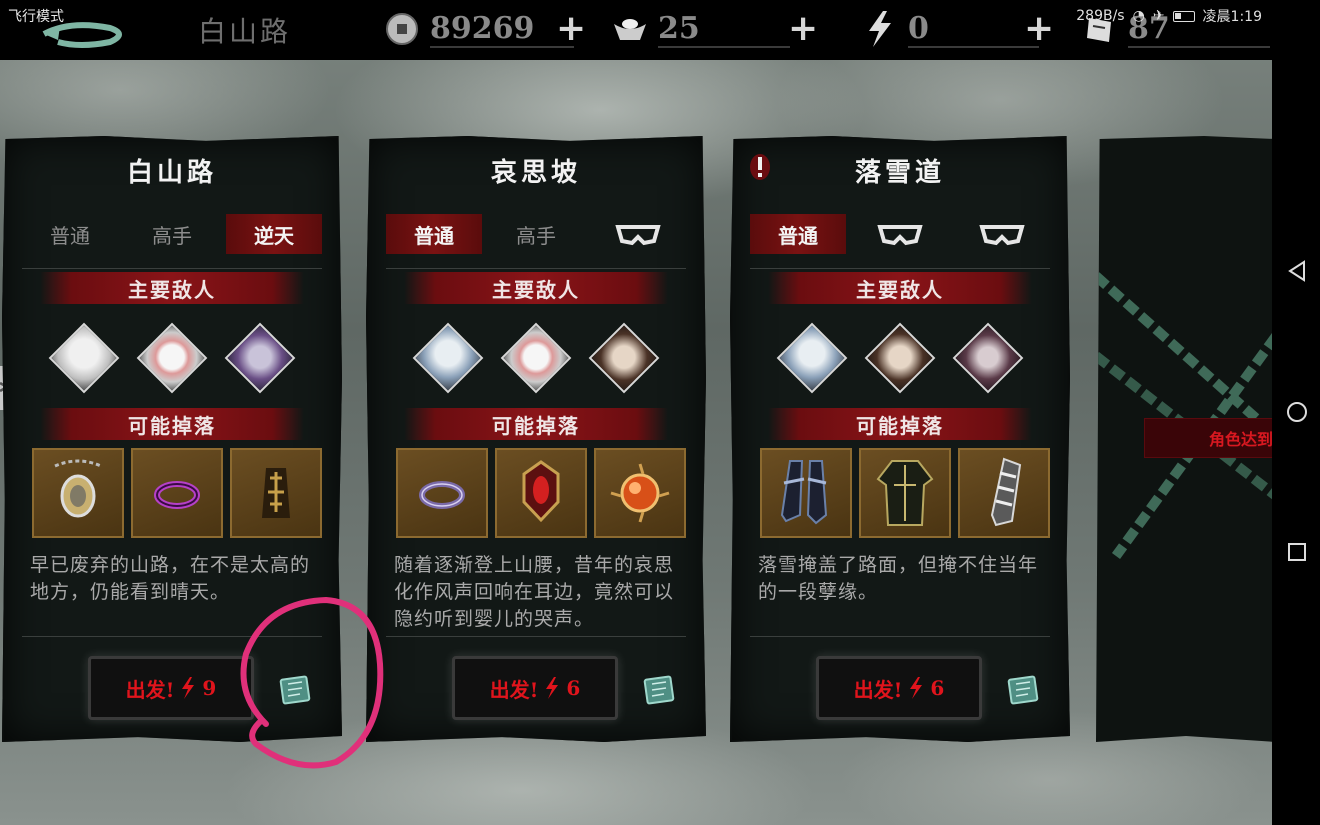 This screenshot has height=825, width=1320. Describe the element at coordinates (724, 29) in the screenshot. I see `ingots-value: 25` at that location.